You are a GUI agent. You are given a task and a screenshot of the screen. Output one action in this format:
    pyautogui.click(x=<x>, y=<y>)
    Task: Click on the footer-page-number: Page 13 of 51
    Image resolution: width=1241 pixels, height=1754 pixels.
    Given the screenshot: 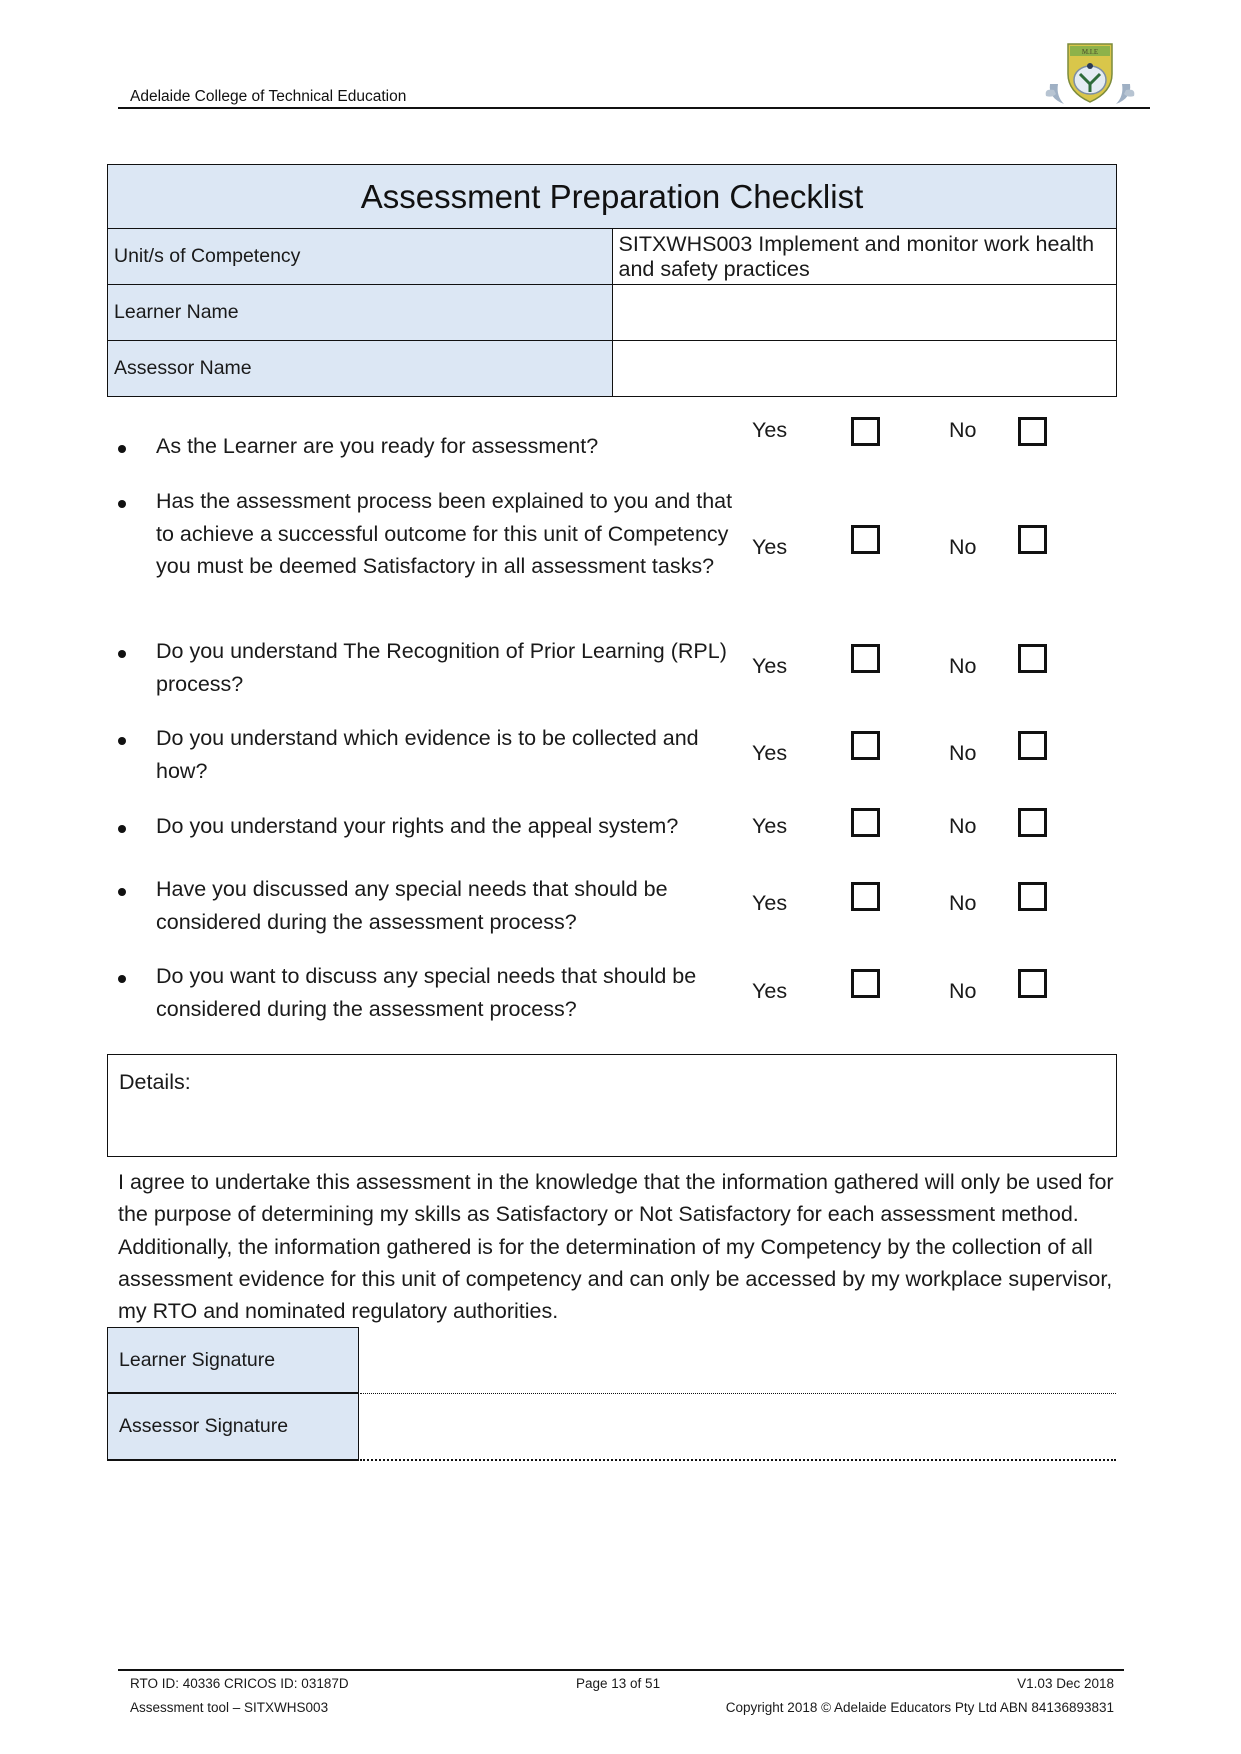 What is the action you would take?
    pyautogui.click(x=618, y=1683)
    